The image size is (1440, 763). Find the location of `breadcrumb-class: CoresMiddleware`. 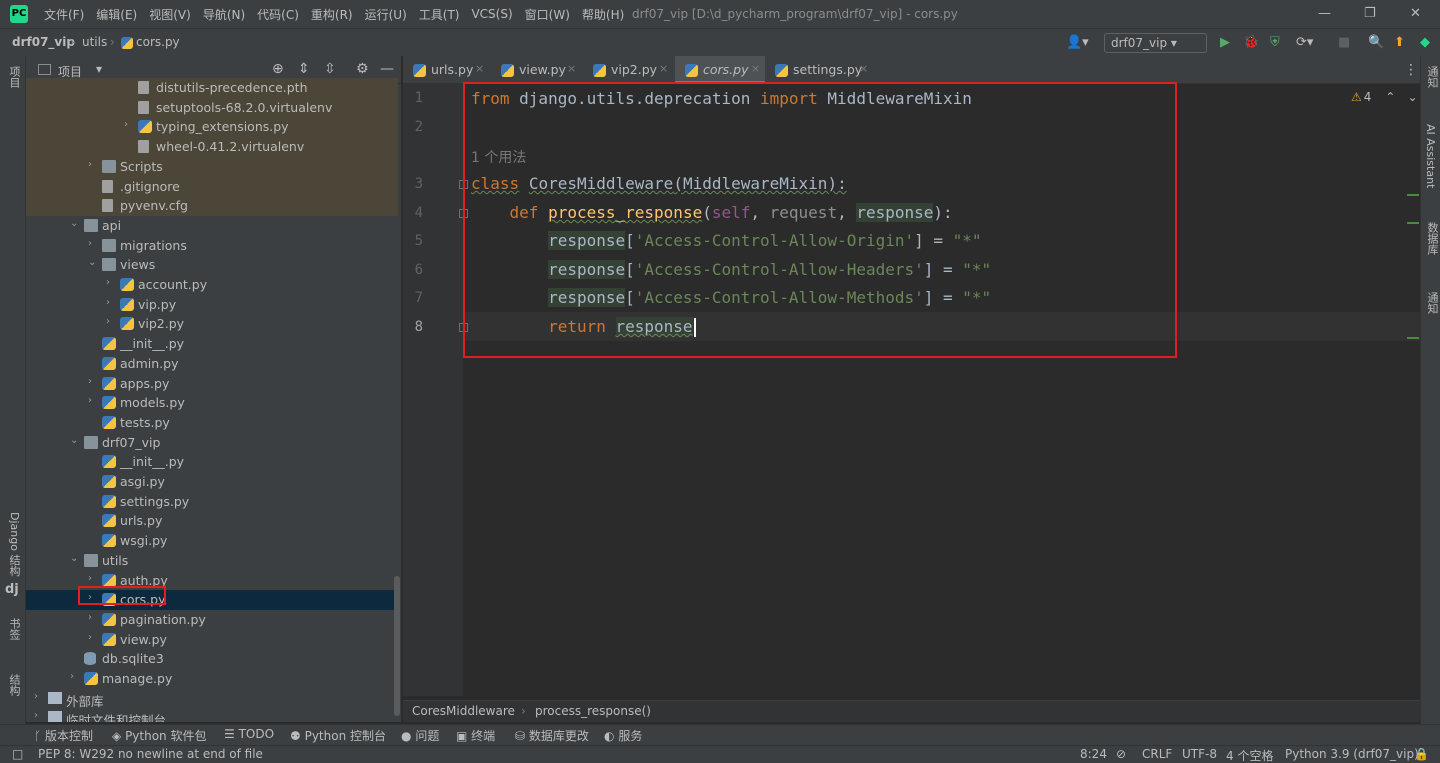

breadcrumb-class: CoresMiddleware is located at coordinates (463, 711).